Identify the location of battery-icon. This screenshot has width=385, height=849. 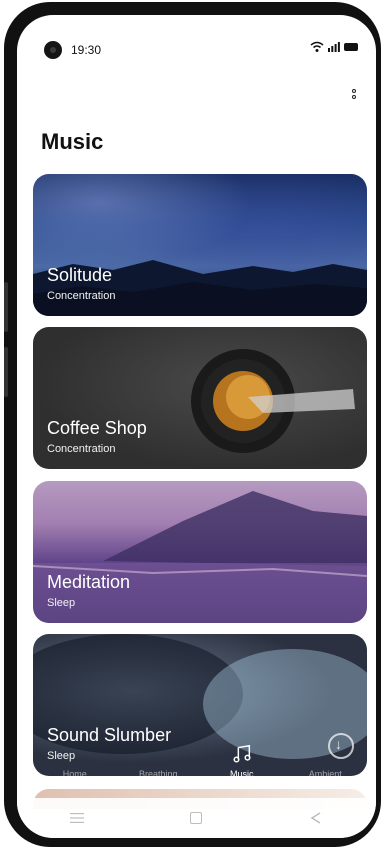
(351, 47).